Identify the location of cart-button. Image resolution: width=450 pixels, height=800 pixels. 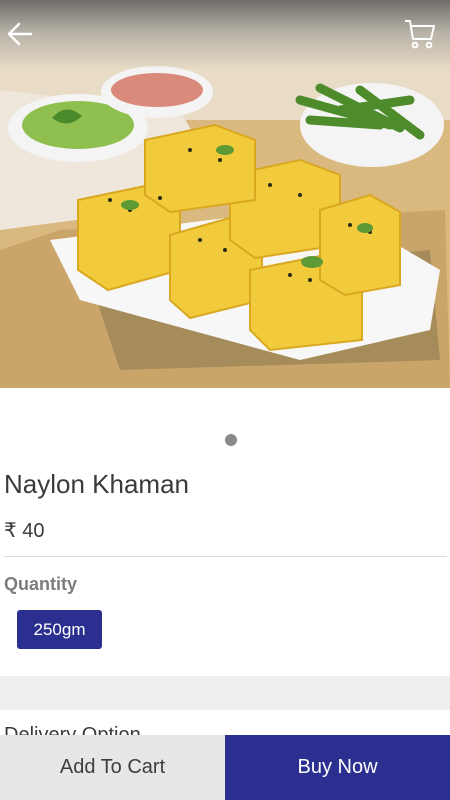
(420, 34).